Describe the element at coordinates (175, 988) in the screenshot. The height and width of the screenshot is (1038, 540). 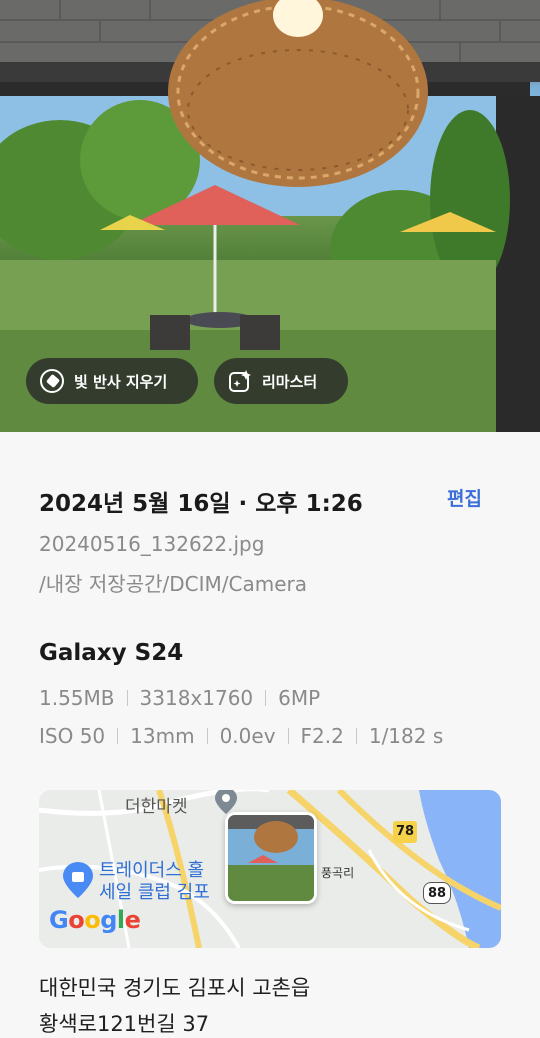
I see `address-line-1: 대한민국 경기도 김포시 고촌읍` at that location.